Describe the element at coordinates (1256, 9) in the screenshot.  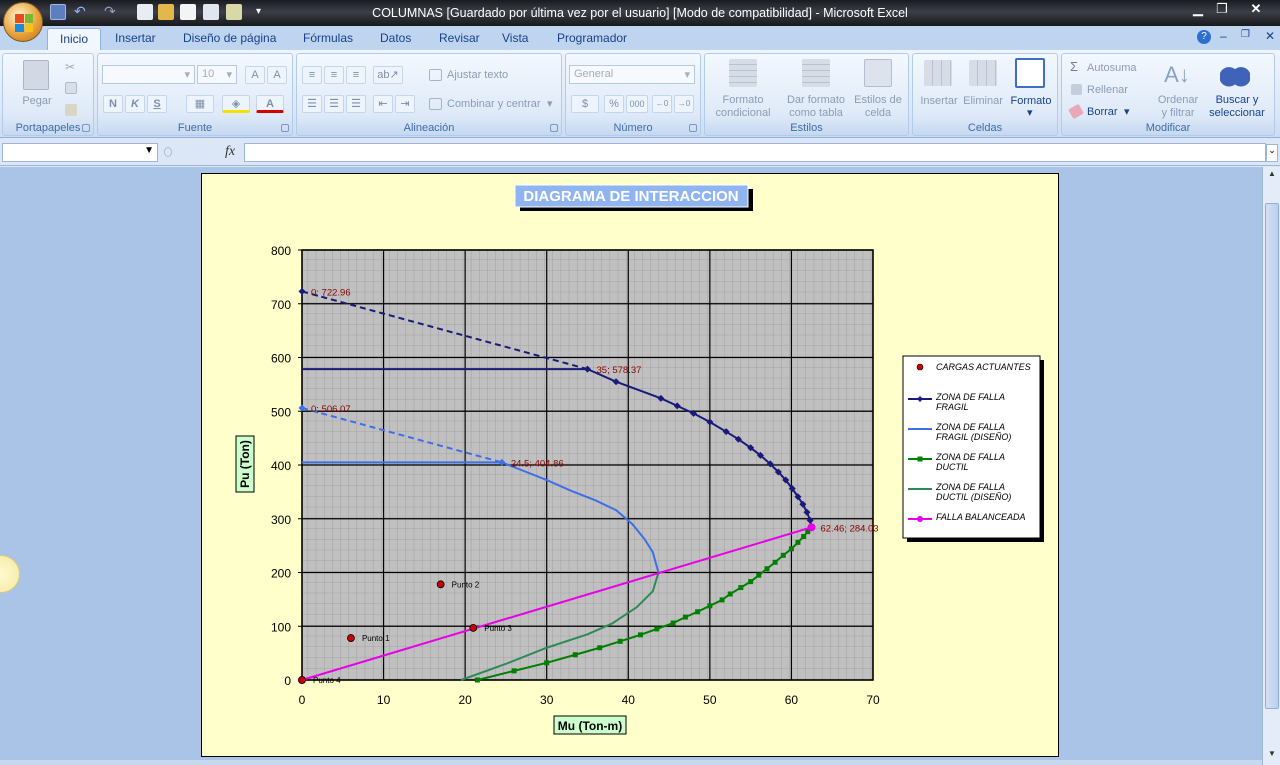
I see `close-button: ✕` at that location.